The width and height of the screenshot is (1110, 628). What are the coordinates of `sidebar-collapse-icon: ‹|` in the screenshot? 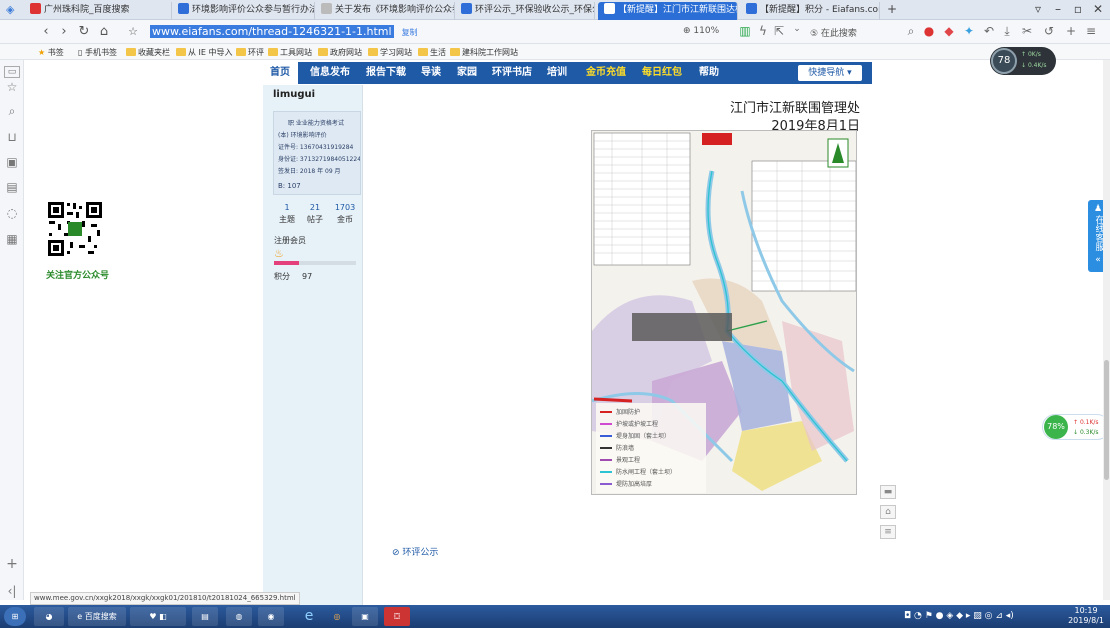 It's located at (12, 591).